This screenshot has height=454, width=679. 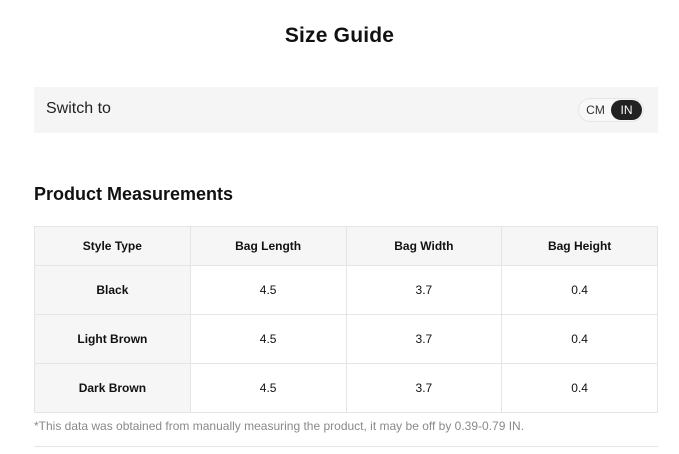 I want to click on style-type-cell: Dark Brown, so click(x=112, y=388).